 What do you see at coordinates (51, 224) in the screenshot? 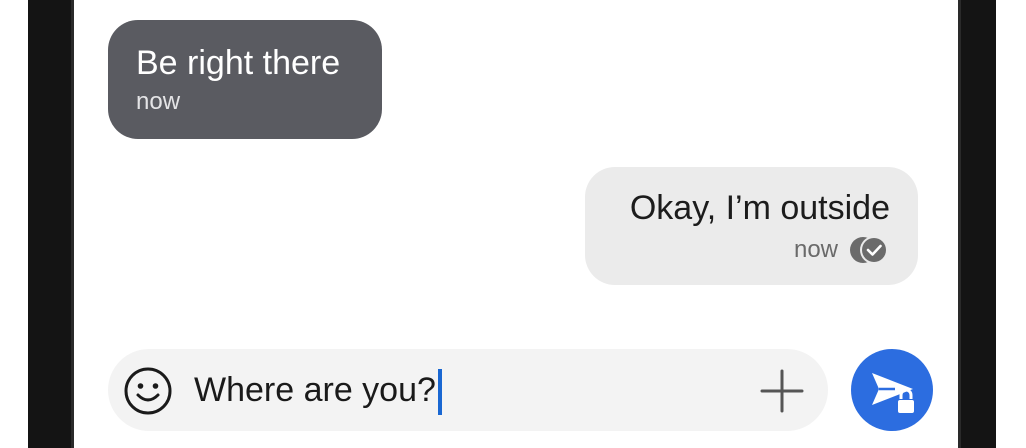
I see `device-frame-left` at bounding box center [51, 224].